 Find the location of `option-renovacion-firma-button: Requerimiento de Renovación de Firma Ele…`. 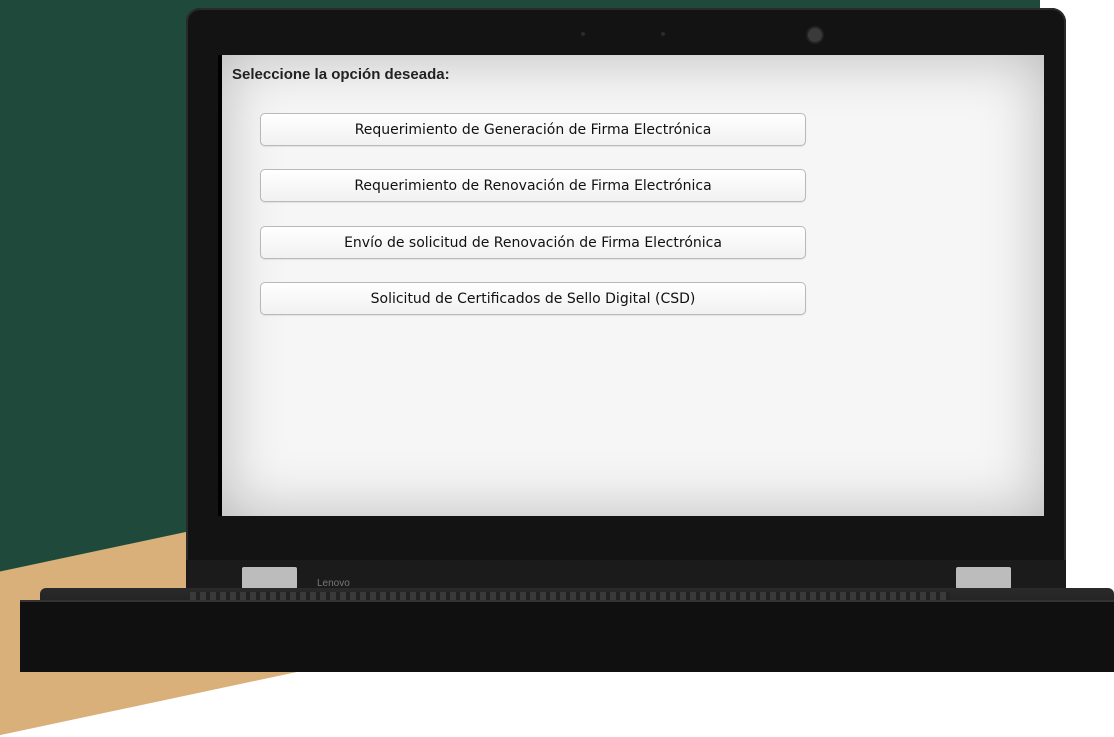

option-renovacion-firma-button: Requerimiento de Renovación de Firma Ele… is located at coordinates (533, 185).